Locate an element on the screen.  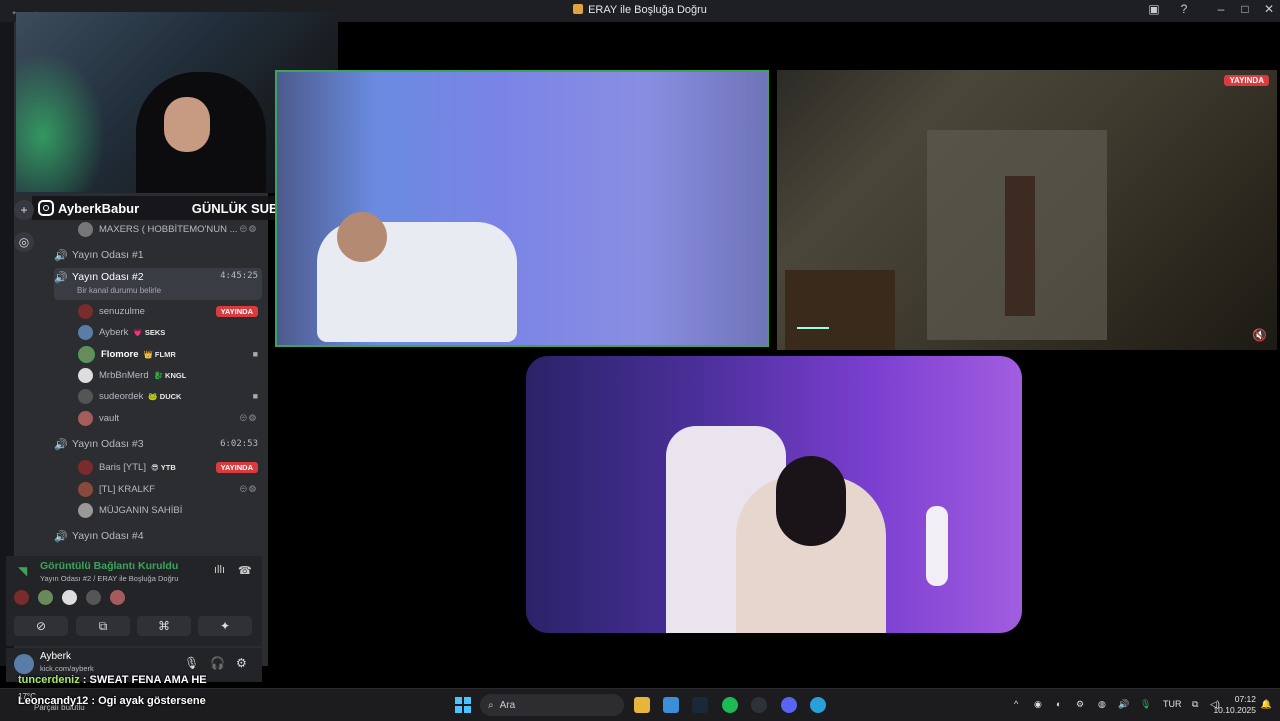
user-tag: 💗 SEKS is located at coordinates (149, 332).